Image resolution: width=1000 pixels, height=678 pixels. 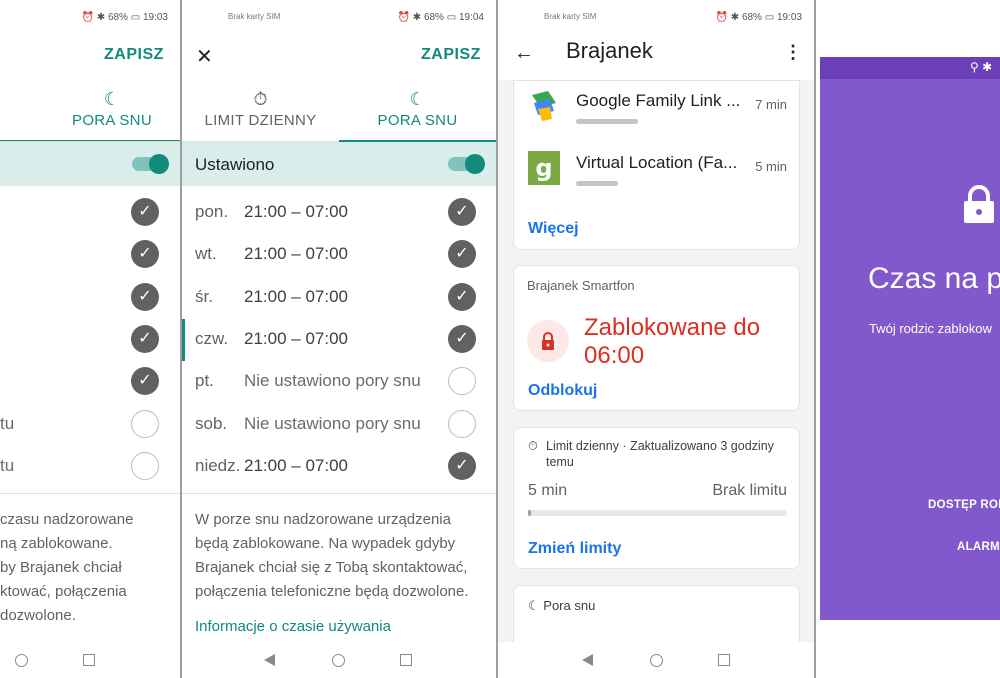 I want to click on day-row: sob. Nie ustawiono pory snu, so click(x=339, y=425).